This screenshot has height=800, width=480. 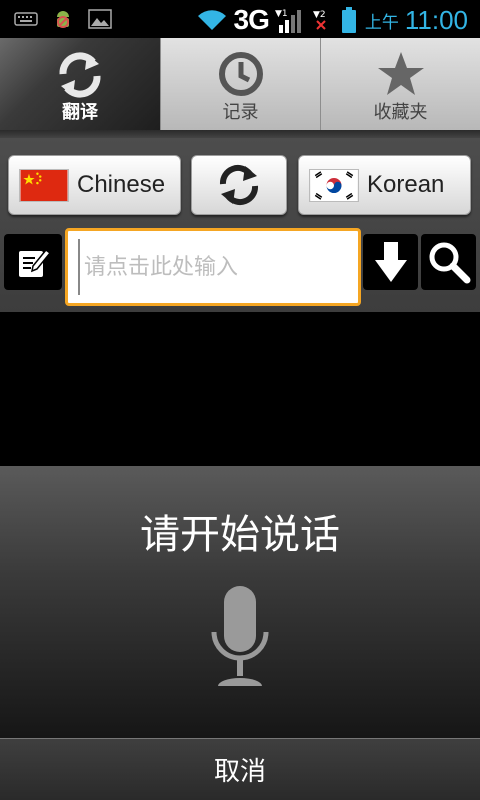 I want to click on translate-text-input, so click(x=213, y=267).